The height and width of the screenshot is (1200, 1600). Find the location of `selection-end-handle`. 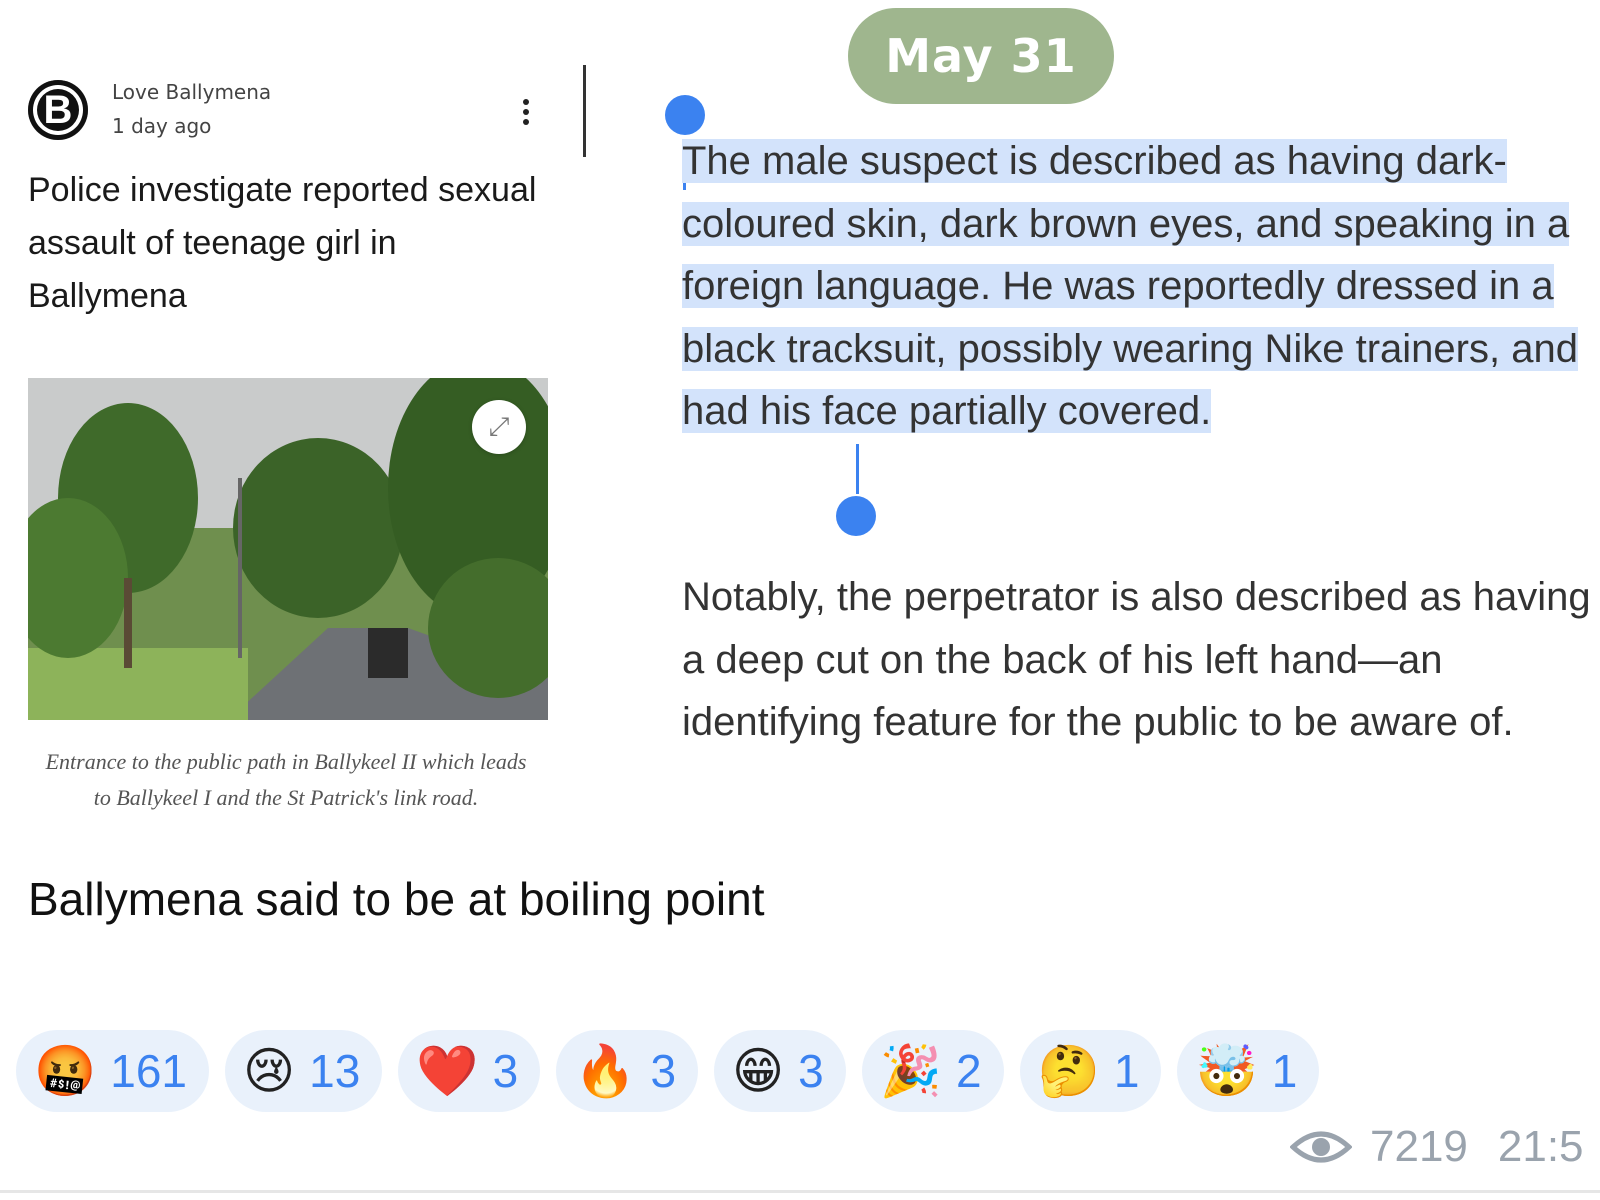

selection-end-handle is located at coordinates (856, 516).